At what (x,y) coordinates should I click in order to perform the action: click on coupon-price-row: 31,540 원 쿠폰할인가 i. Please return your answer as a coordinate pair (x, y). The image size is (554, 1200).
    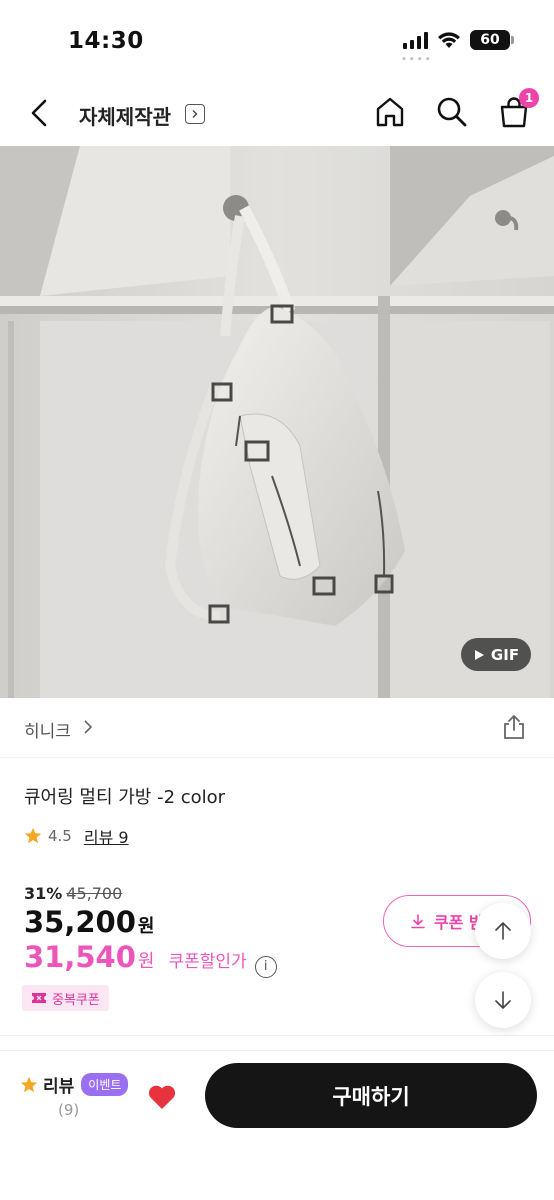
    Looking at the image, I should click on (150, 959).